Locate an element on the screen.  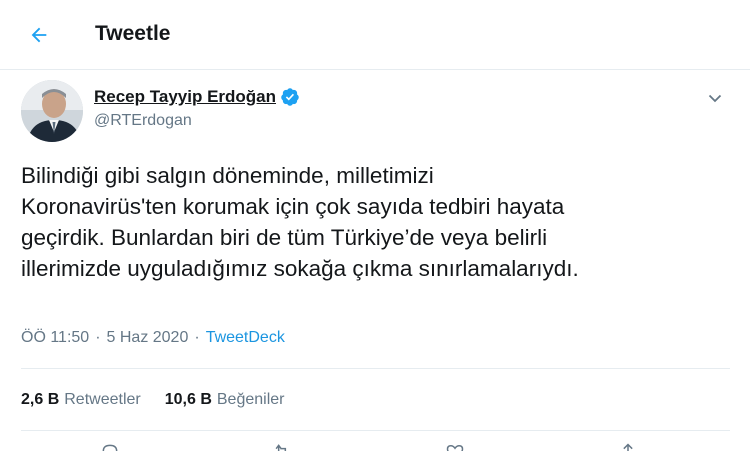
tweet-actions is located at coordinates (375, 445).